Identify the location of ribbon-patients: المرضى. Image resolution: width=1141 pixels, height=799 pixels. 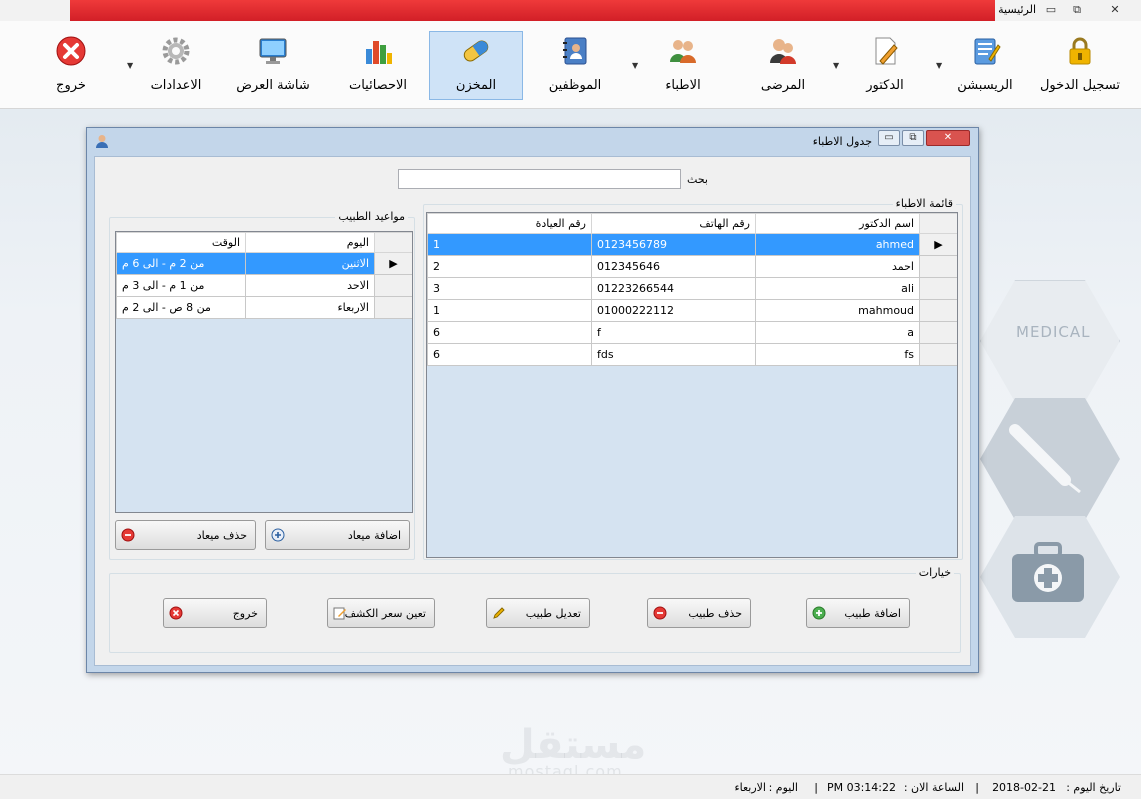
(783, 66).